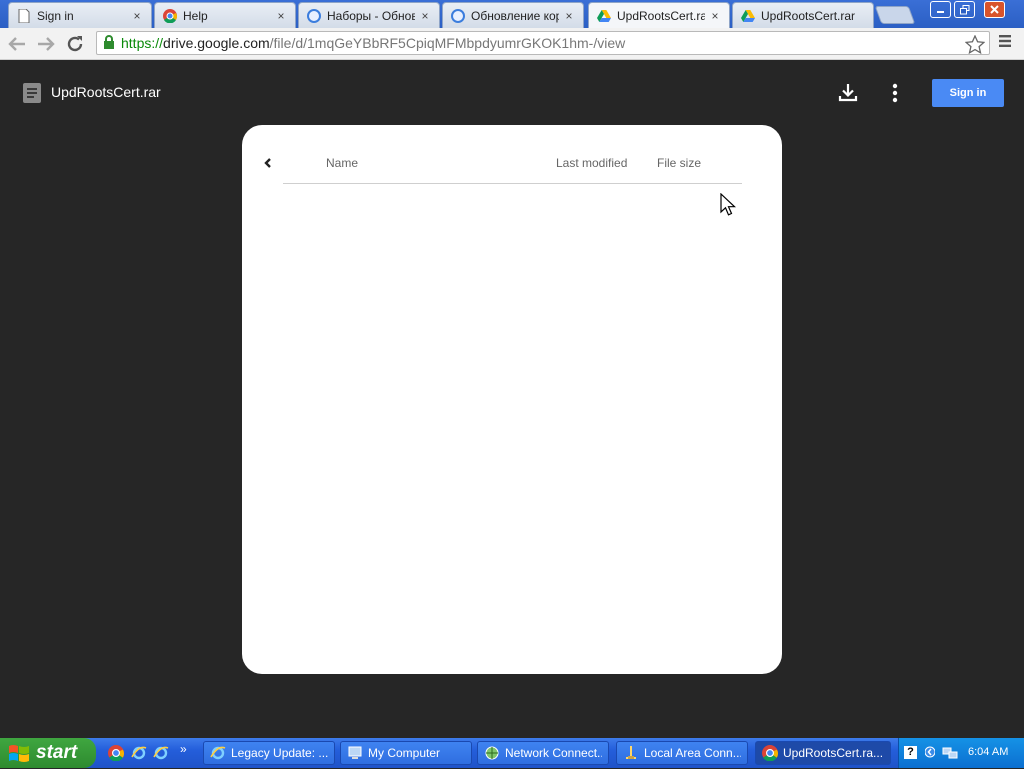  I want to click on restore-icon, so click(964, 9).